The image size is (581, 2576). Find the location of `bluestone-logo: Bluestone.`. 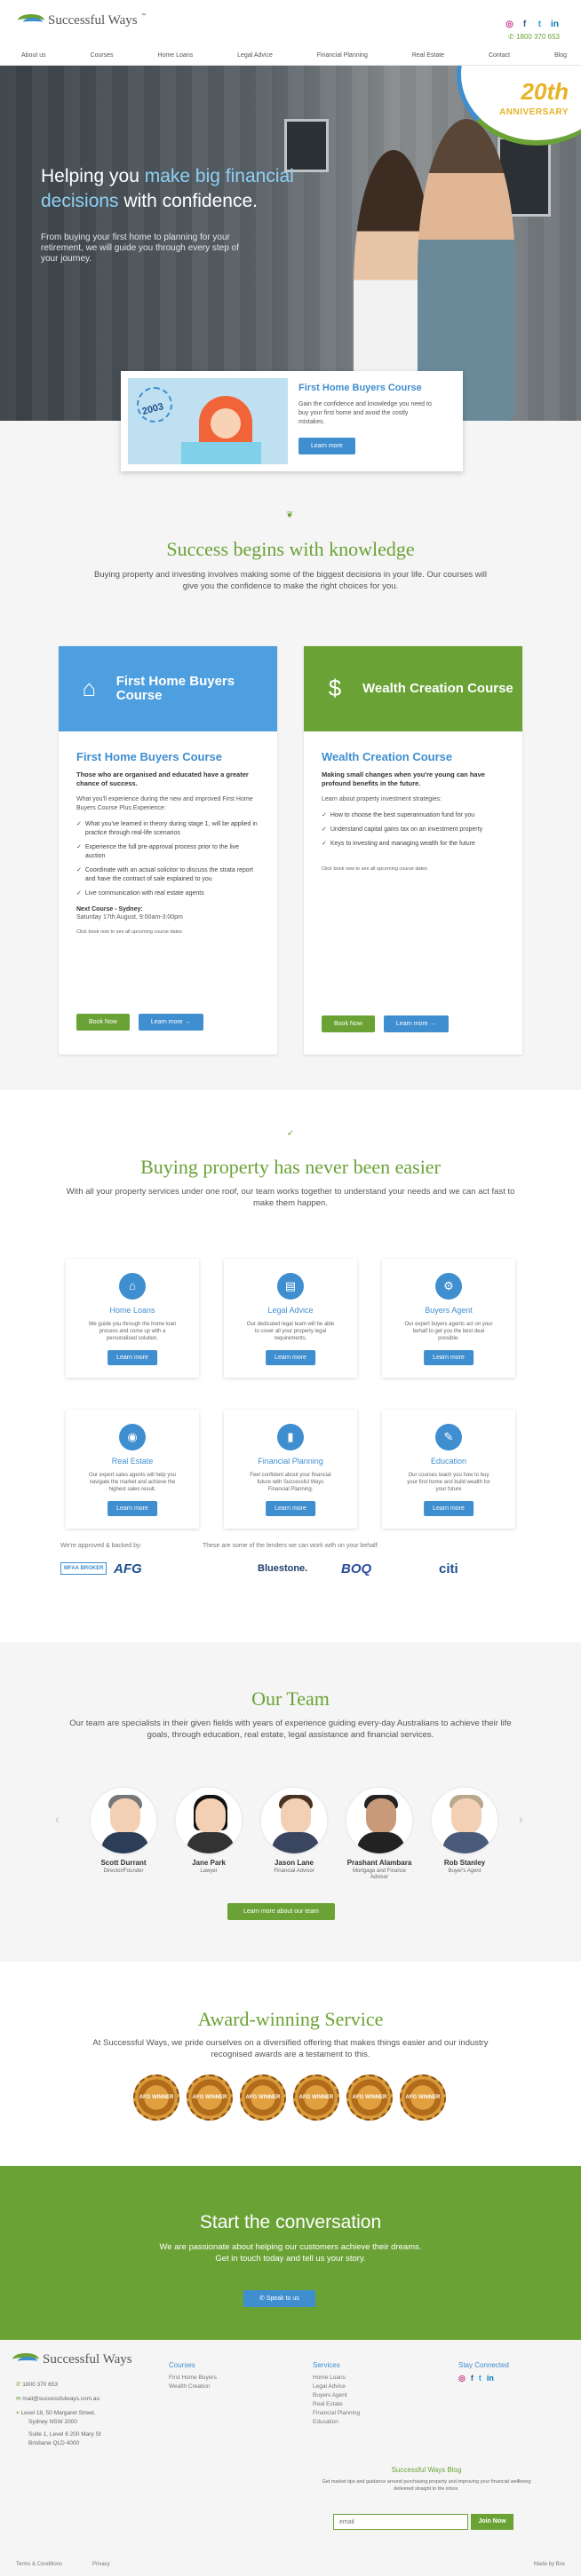

bluestone-logo: Bluestone. is located at coordinates (283, 1568).